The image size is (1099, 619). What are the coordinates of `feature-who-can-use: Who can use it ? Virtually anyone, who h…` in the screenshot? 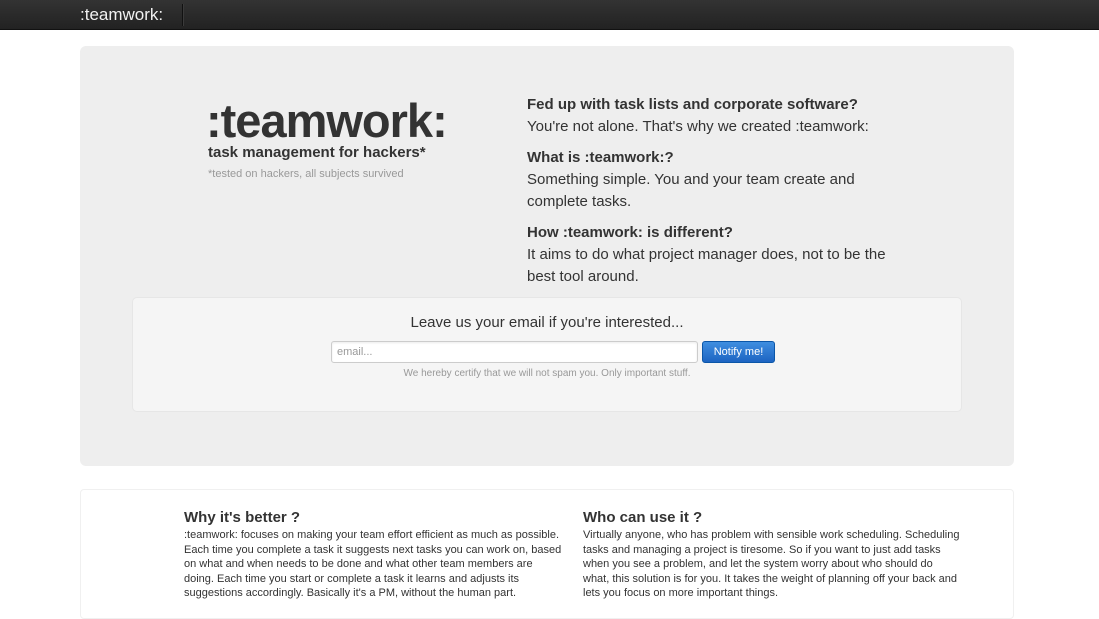 It's located at (772, 554).